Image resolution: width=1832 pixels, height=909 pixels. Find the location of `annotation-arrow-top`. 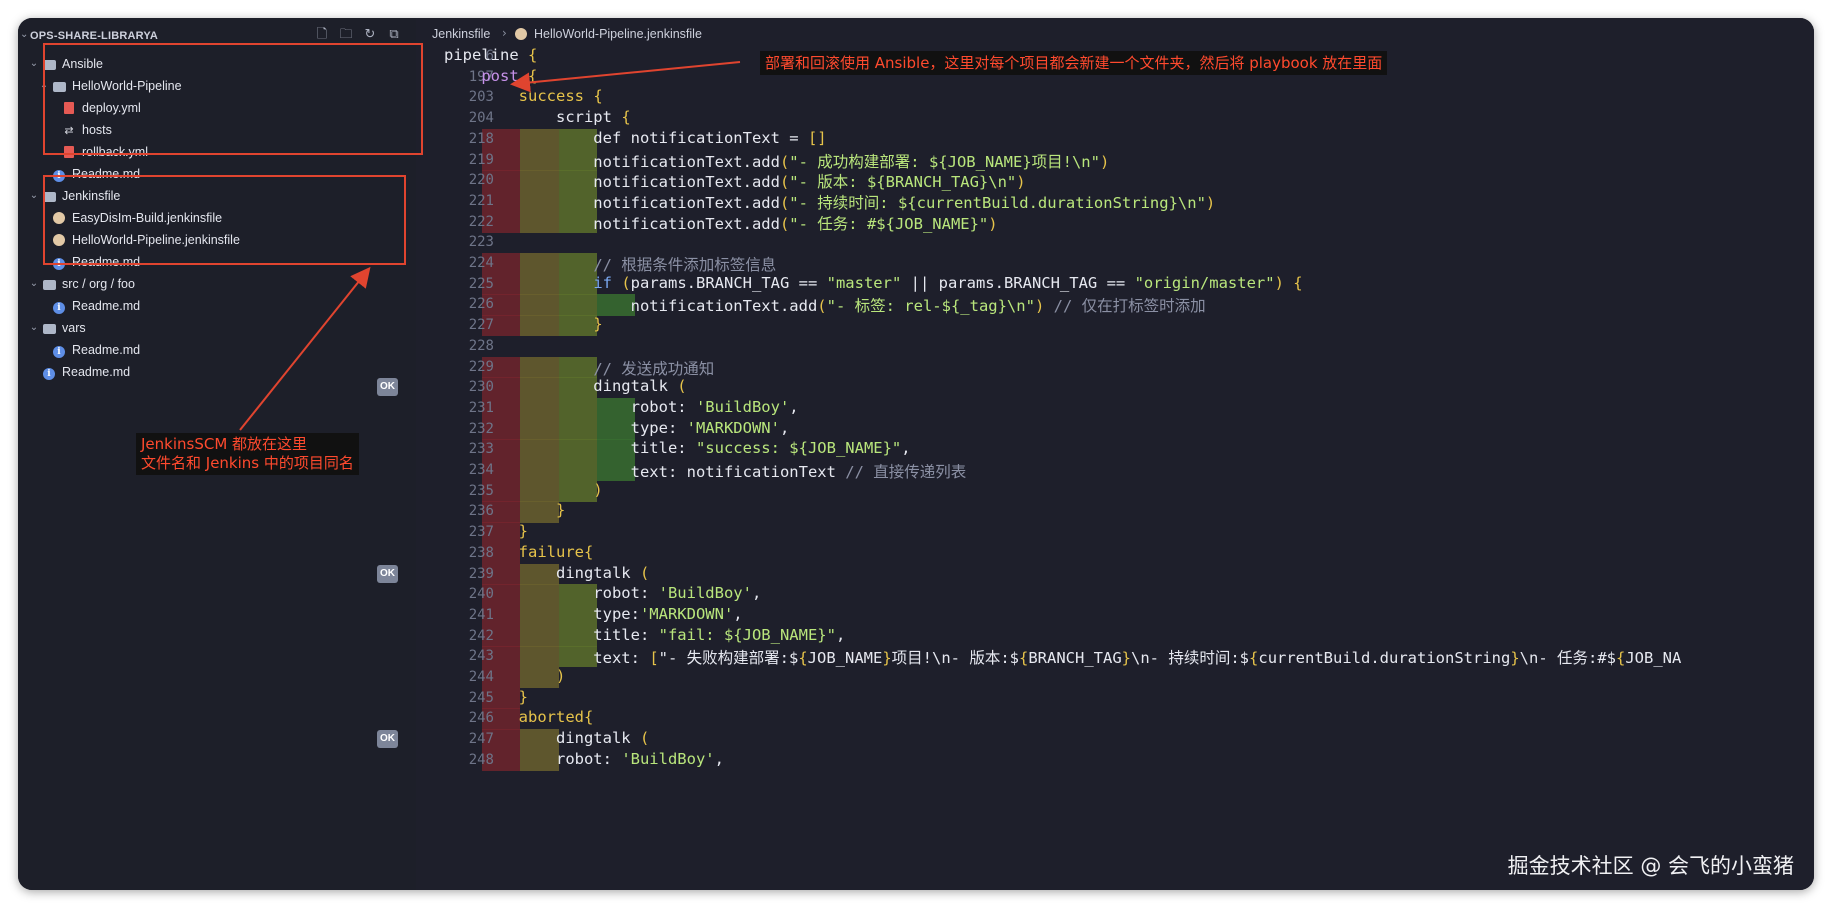

annotation-arrow-top is located at coordinates (625, 77).